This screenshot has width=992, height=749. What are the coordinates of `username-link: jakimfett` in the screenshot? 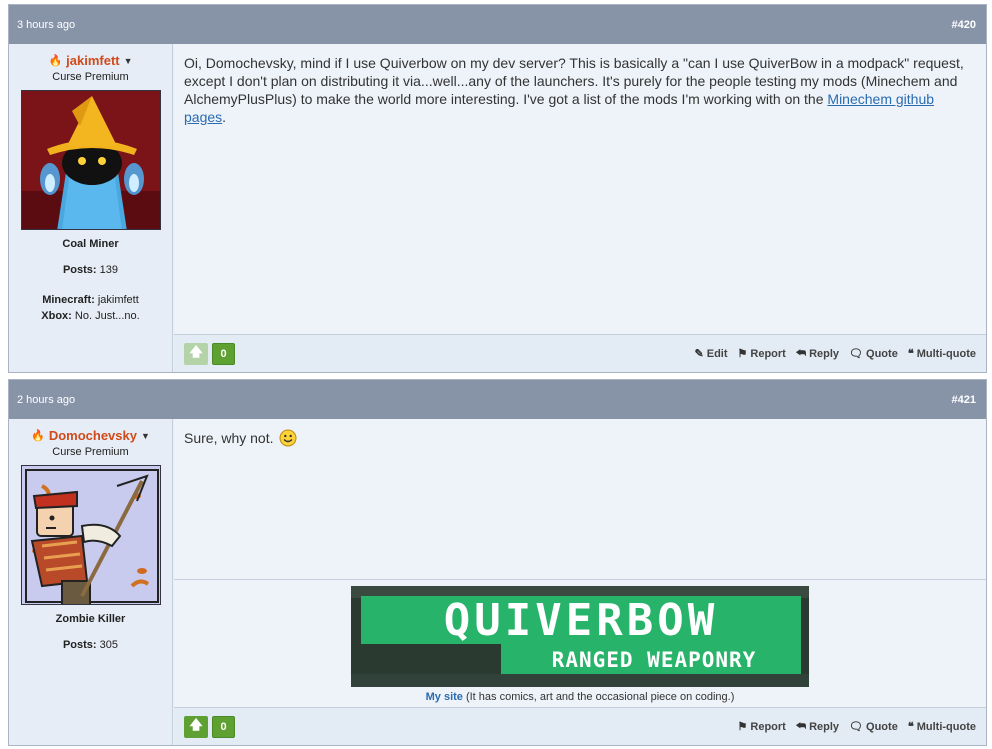 It's located at (92, 60).